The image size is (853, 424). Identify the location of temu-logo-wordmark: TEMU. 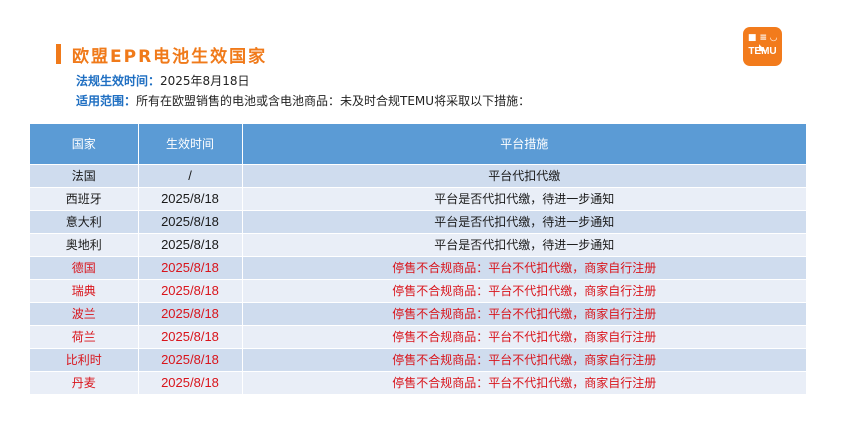
(762, 51).